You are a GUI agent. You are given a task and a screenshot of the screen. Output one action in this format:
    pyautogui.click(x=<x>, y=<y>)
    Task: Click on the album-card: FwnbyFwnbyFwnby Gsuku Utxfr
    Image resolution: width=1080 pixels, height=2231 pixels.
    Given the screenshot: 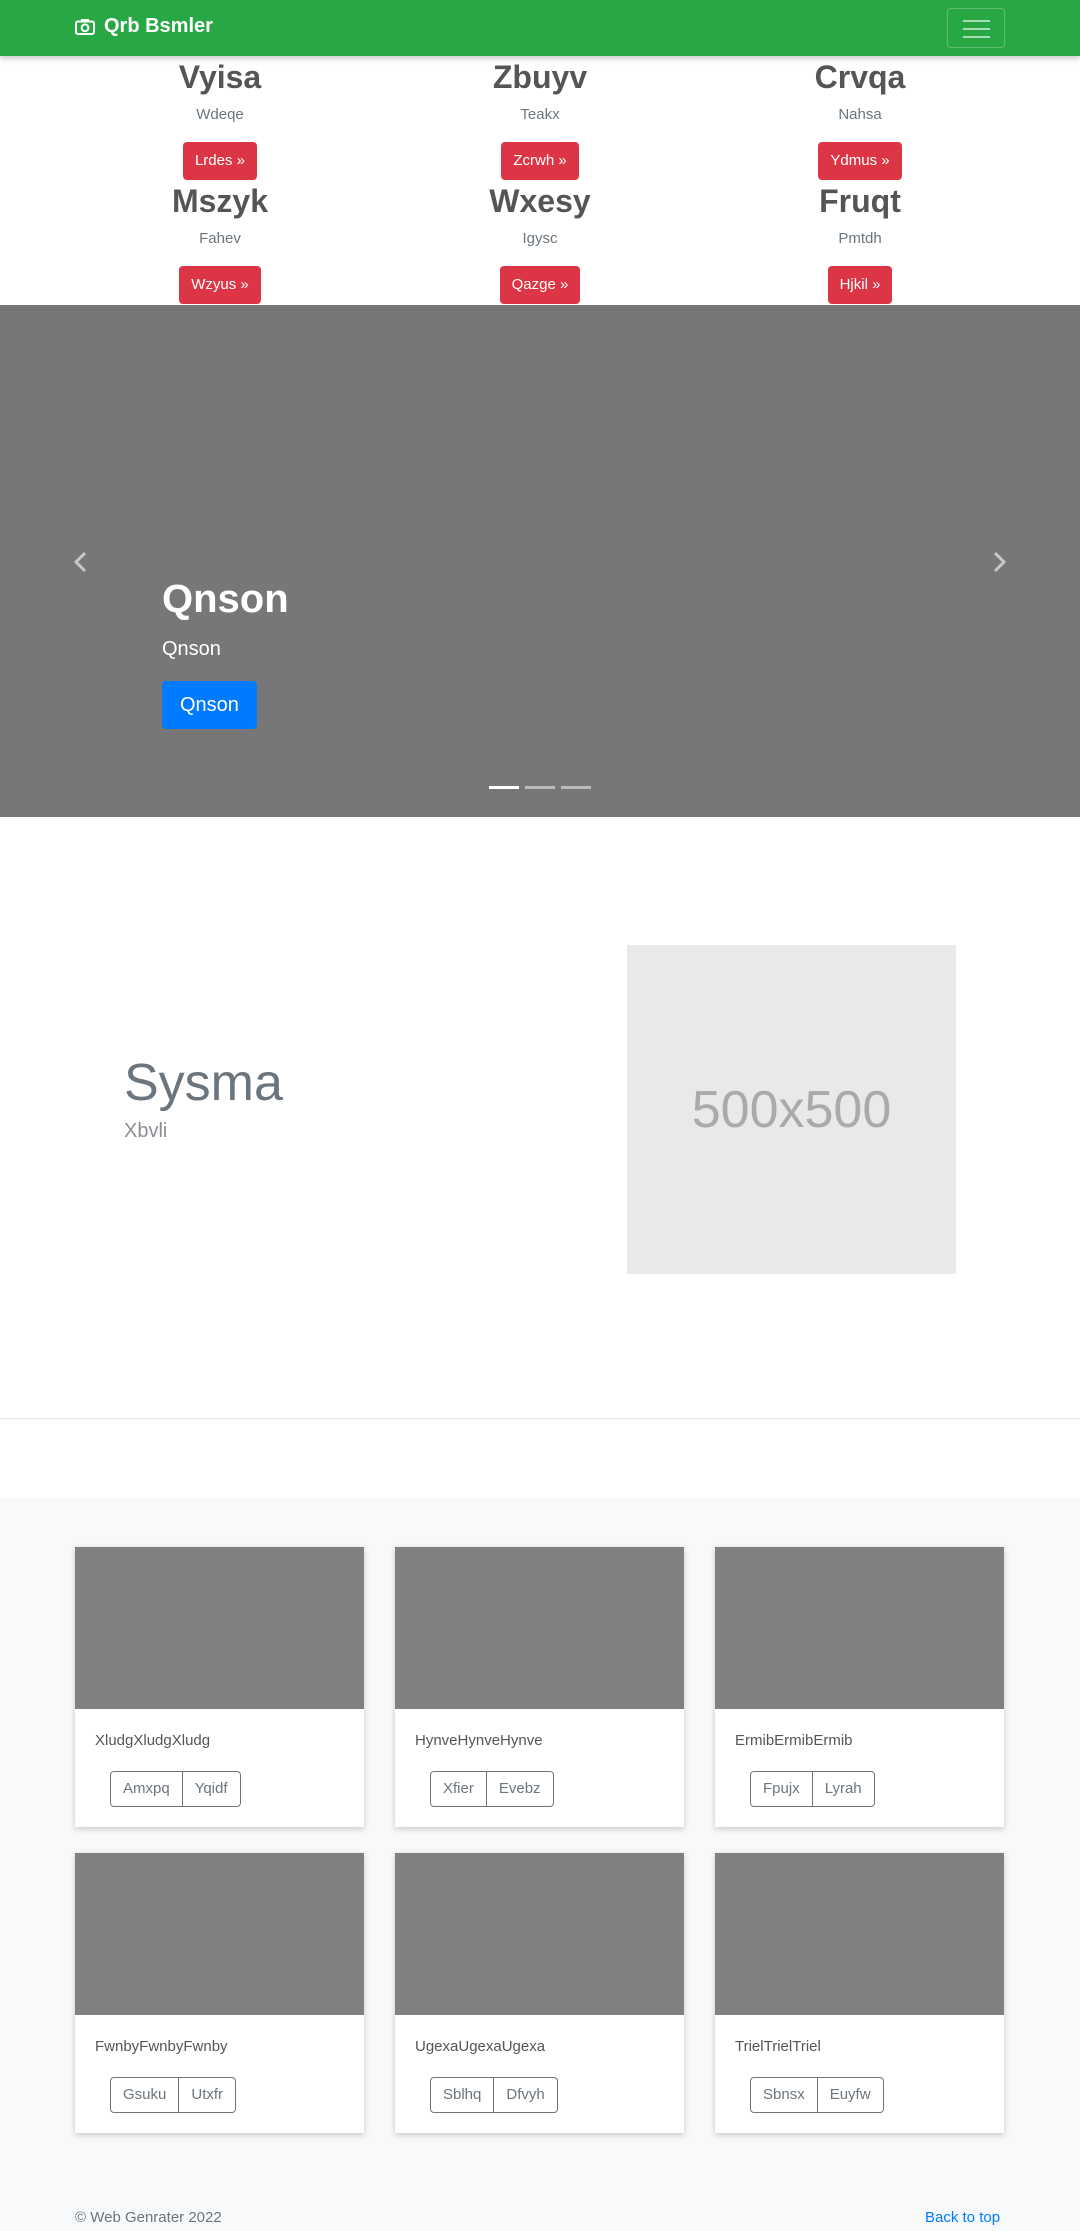 What is the action you would take?
    pyautogui.click(x=219, y=1993)
    